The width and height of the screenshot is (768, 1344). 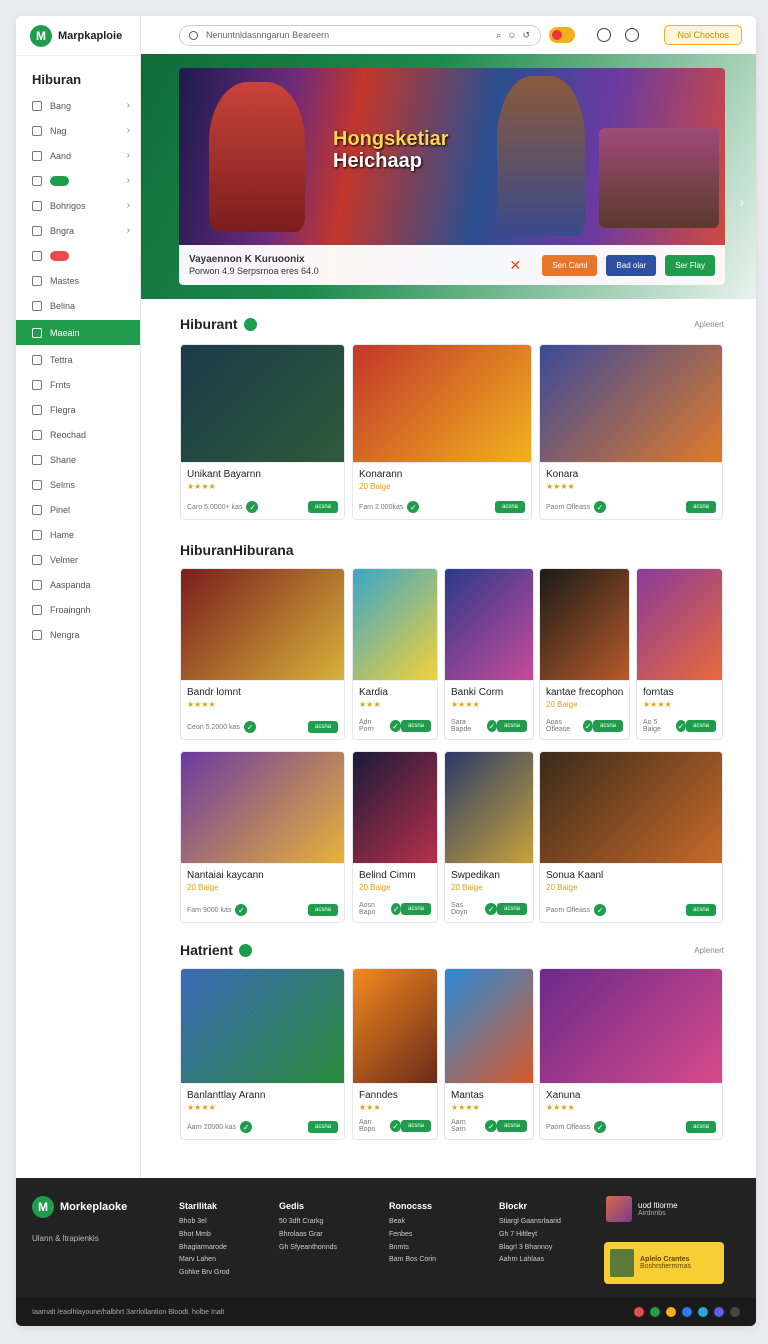 I want to click on sidebar-item: Frnts, so click(x=78, y=384).